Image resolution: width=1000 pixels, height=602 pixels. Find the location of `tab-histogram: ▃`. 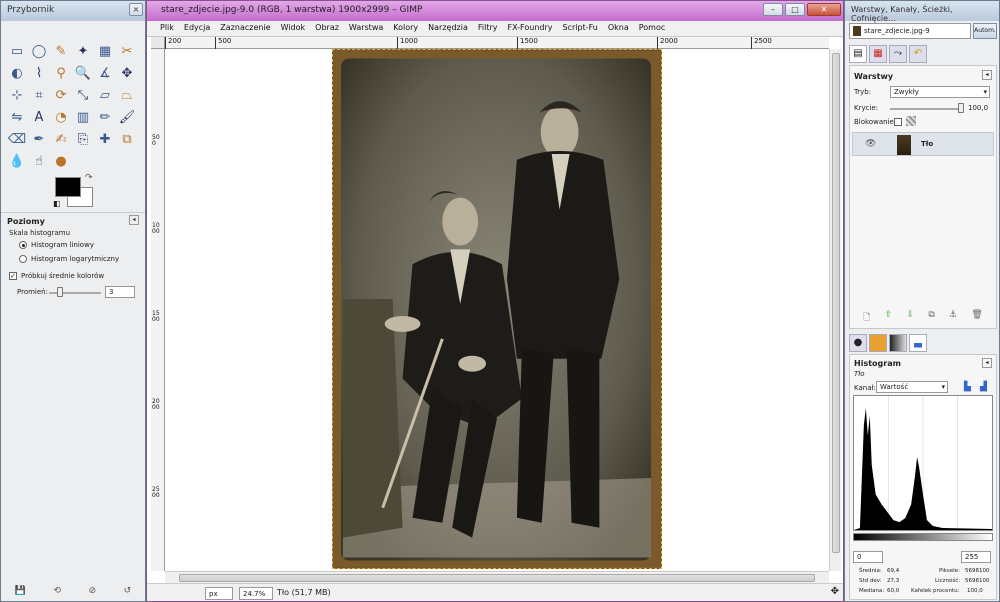

tab-histogram: ▃ is located at coordinates (918, 343).